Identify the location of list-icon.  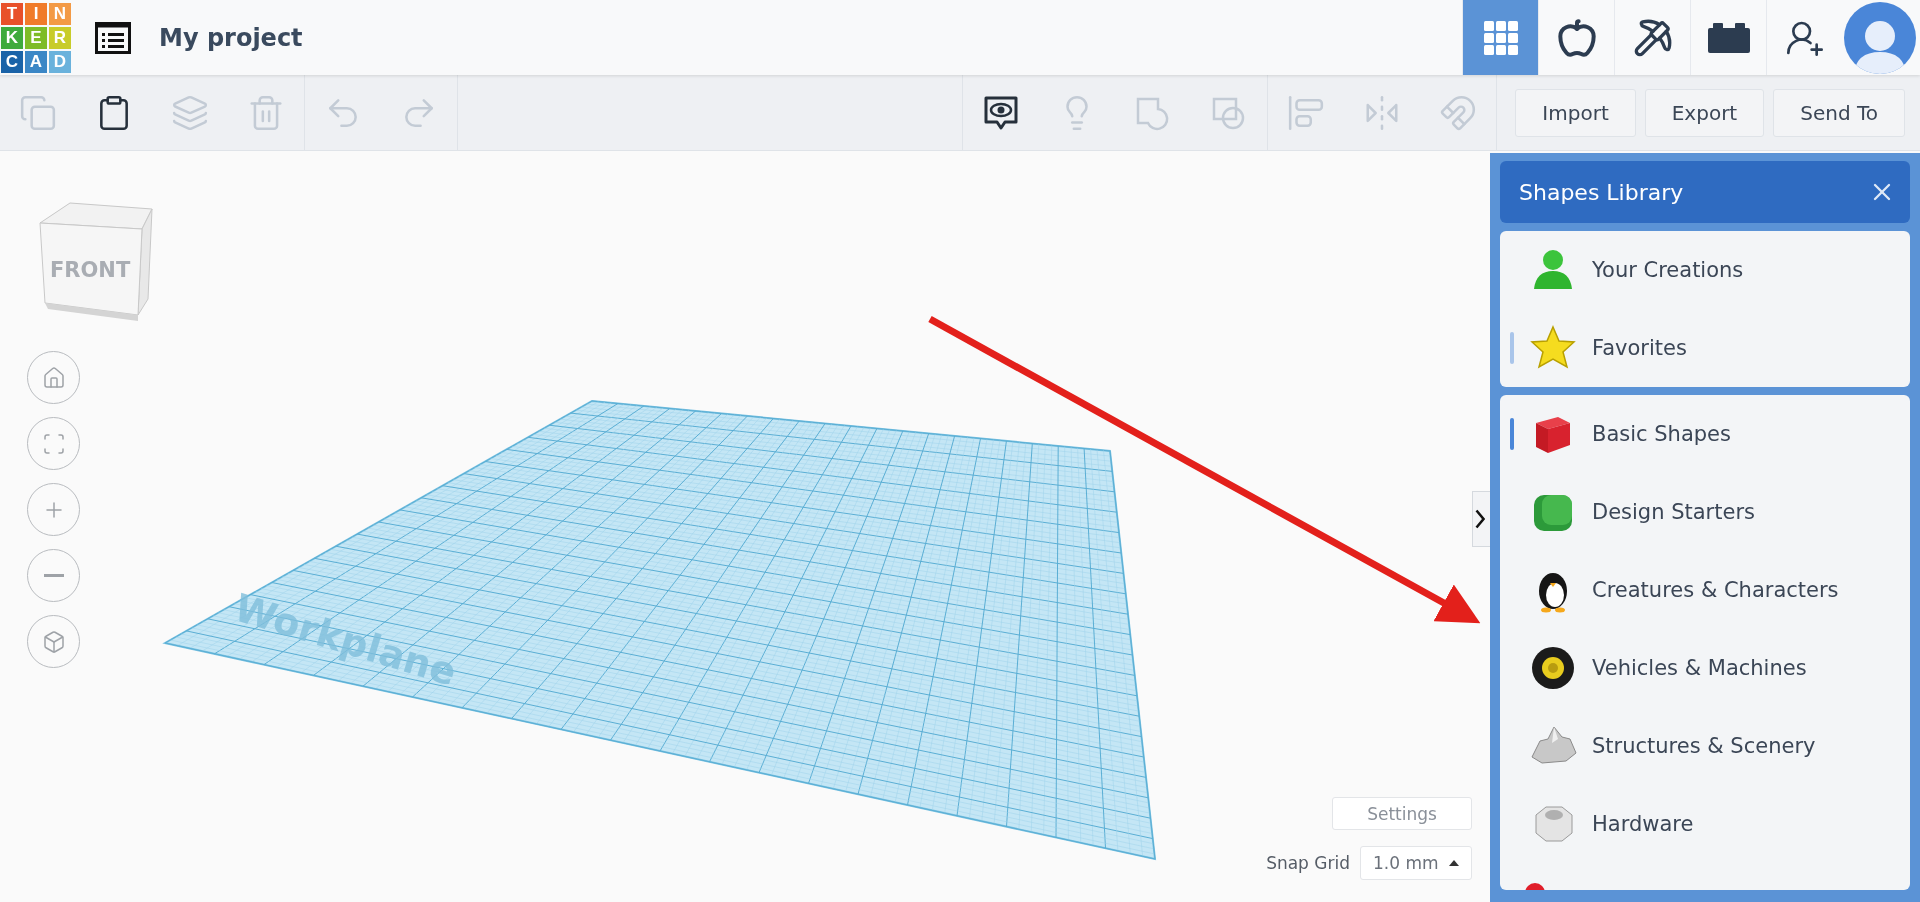
(113, 37).